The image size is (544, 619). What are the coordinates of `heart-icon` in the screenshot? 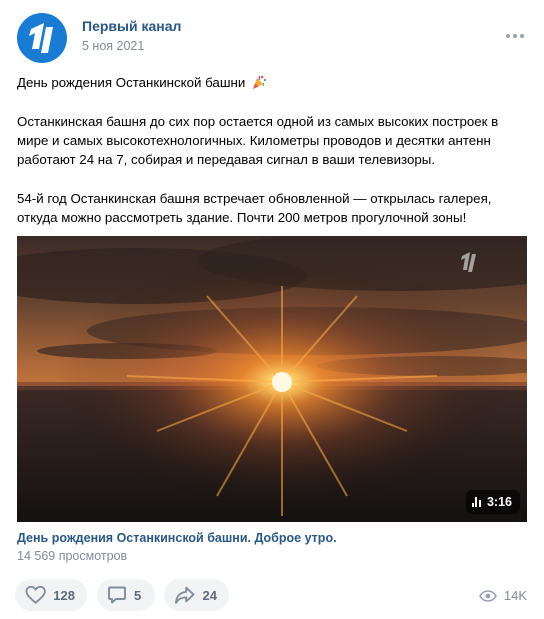 It's located at (35, 594).